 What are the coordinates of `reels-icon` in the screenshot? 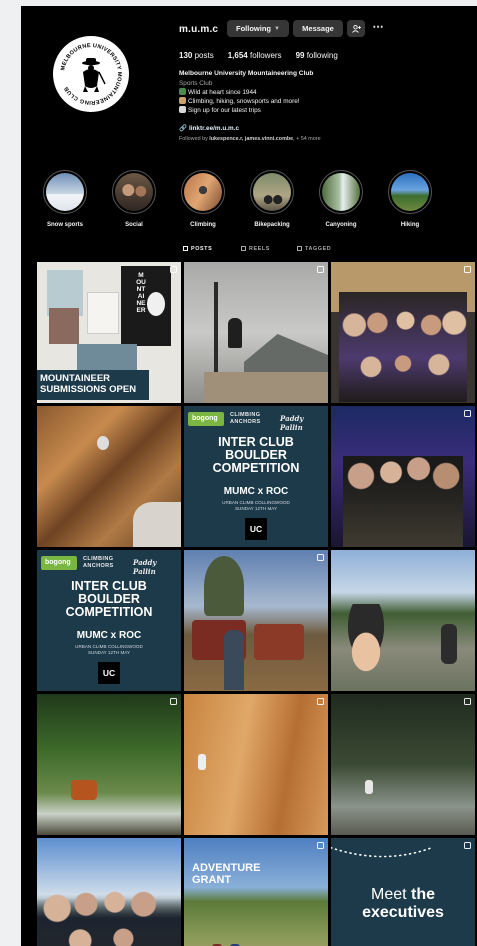 It's located at (243, 248).